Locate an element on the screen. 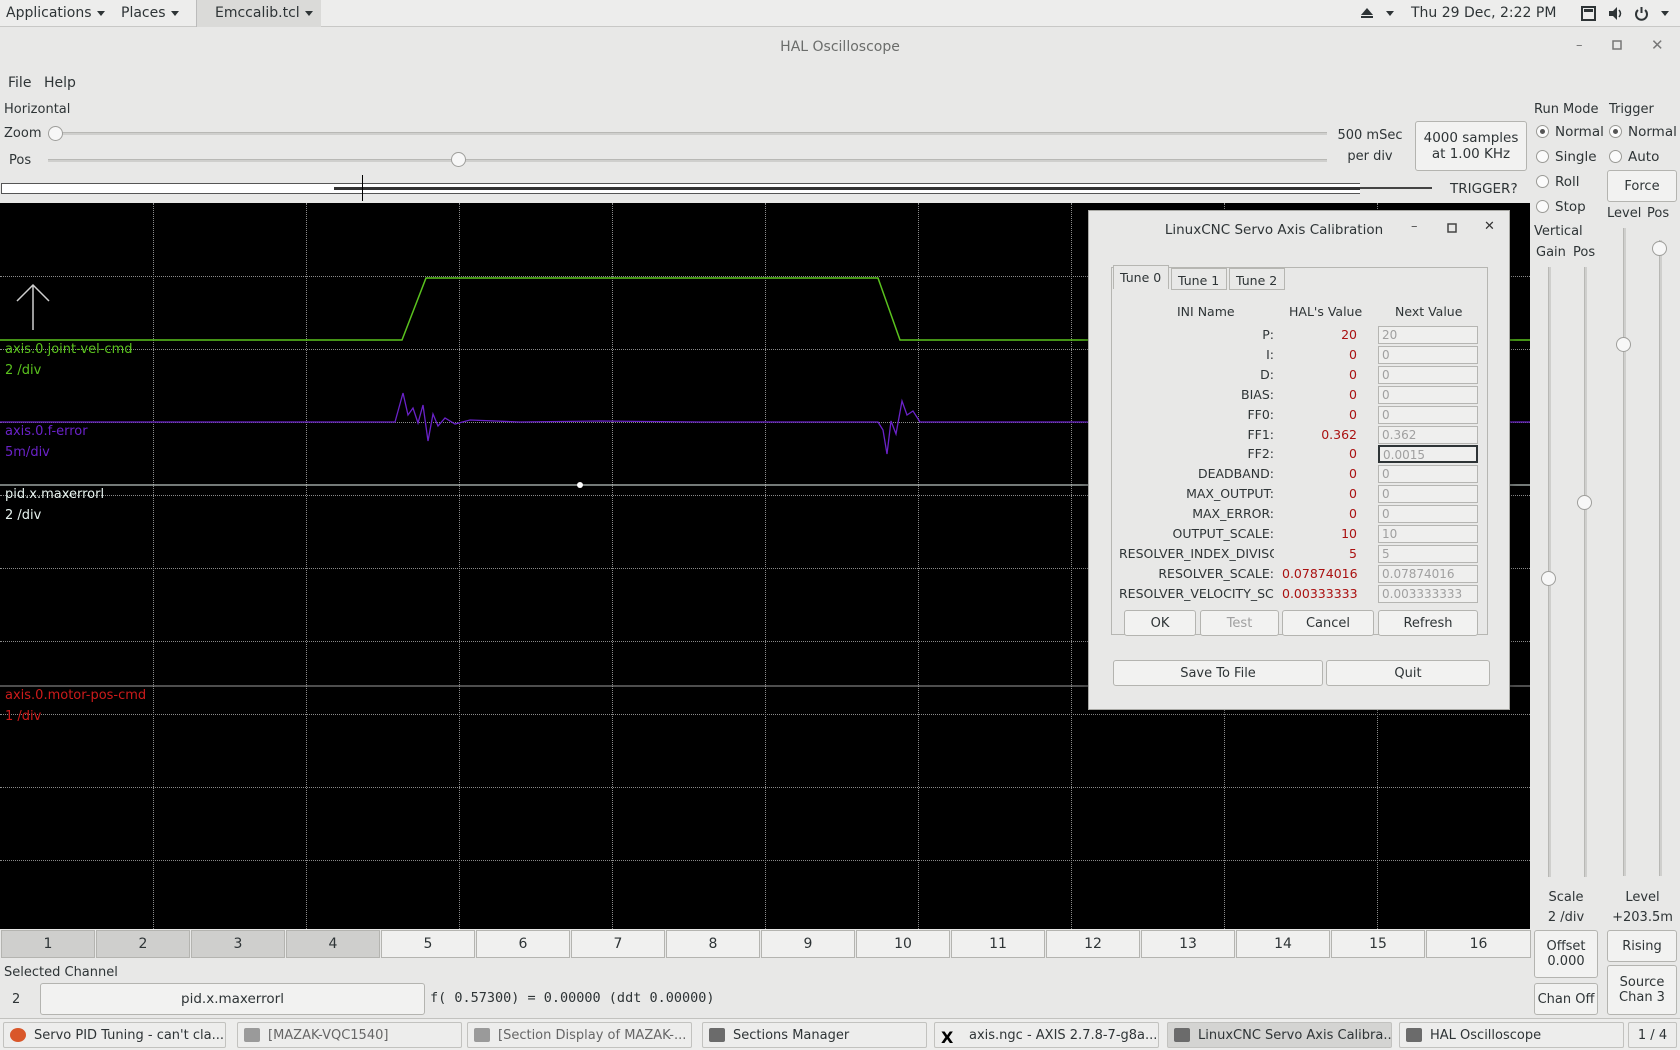 The image size is (1680, 1050). next-value-input: 20 is located at coordinates (1428, 335).